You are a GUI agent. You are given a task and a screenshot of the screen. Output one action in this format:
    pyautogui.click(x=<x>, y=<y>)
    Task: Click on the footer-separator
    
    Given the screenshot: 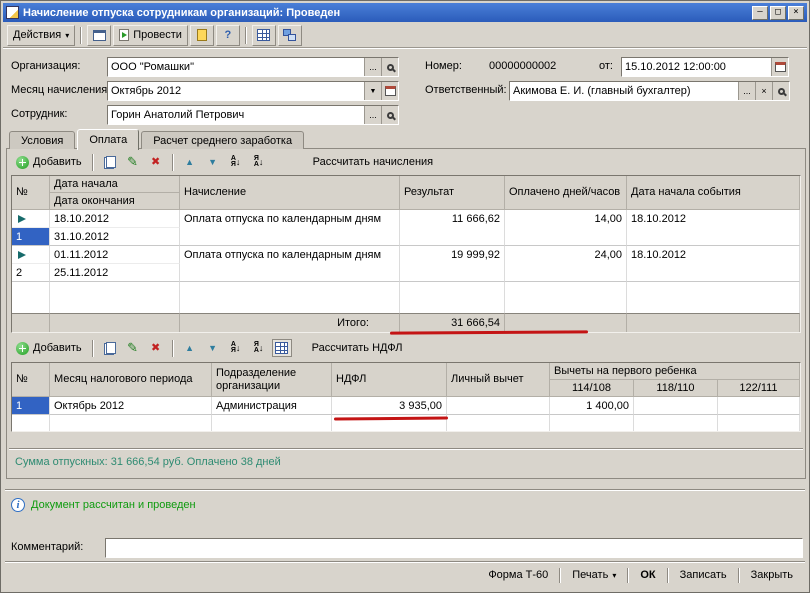 What is the action you would take?
    pyautogui.click(x=560, y=575)
    